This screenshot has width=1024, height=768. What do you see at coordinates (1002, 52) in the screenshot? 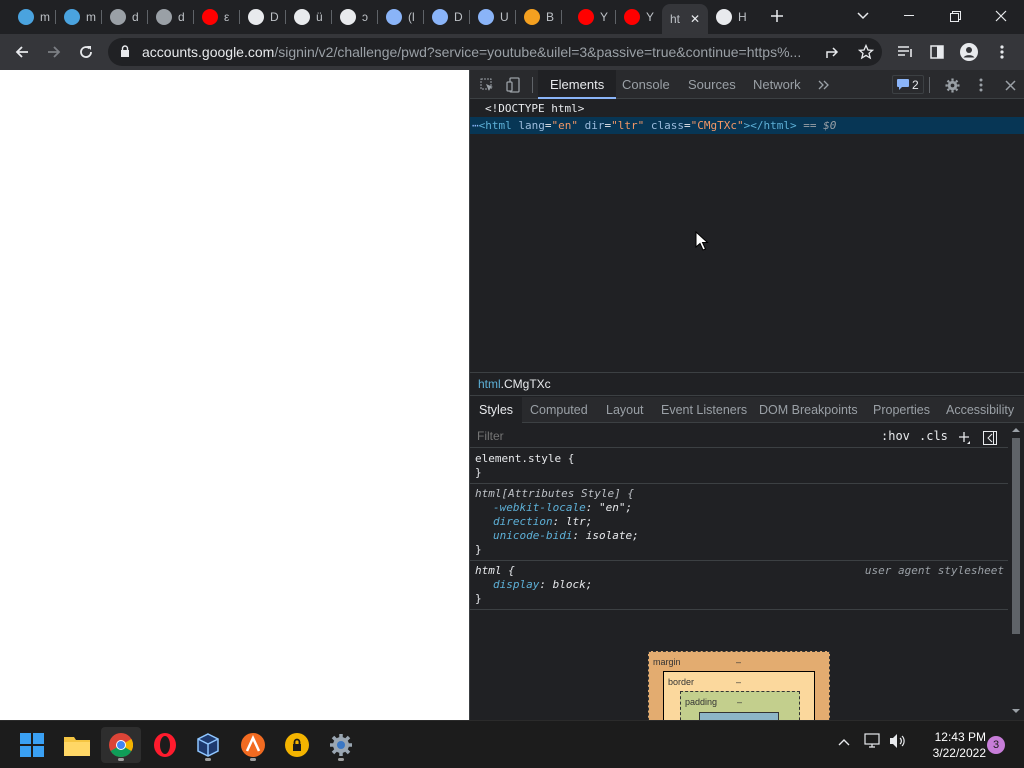
I see `menu-button` at bounding box center [1002, 52].